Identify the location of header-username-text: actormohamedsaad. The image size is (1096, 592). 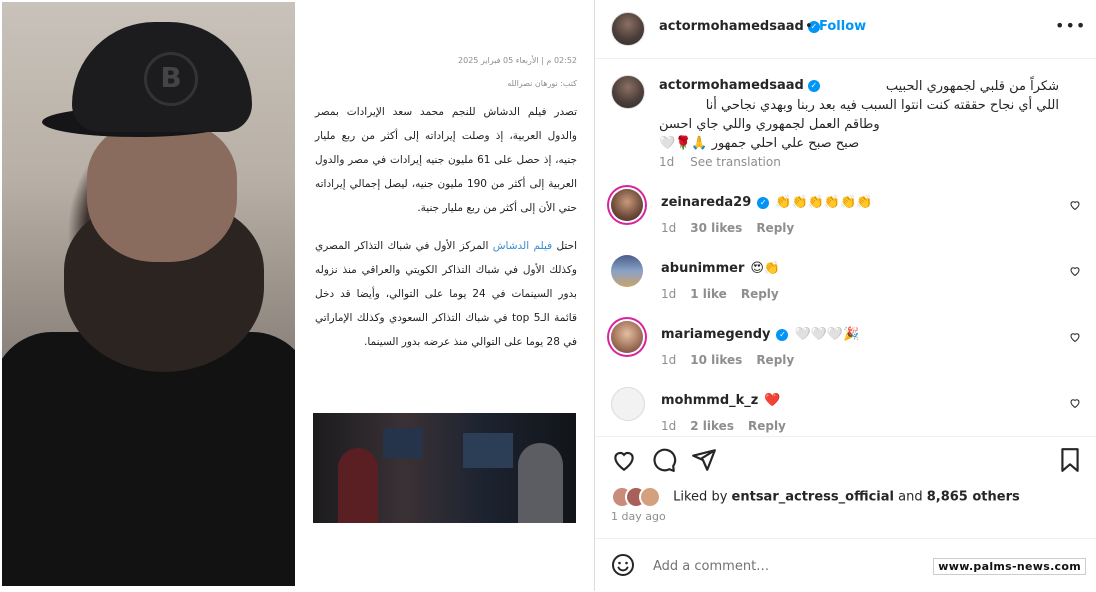
(731, 26).